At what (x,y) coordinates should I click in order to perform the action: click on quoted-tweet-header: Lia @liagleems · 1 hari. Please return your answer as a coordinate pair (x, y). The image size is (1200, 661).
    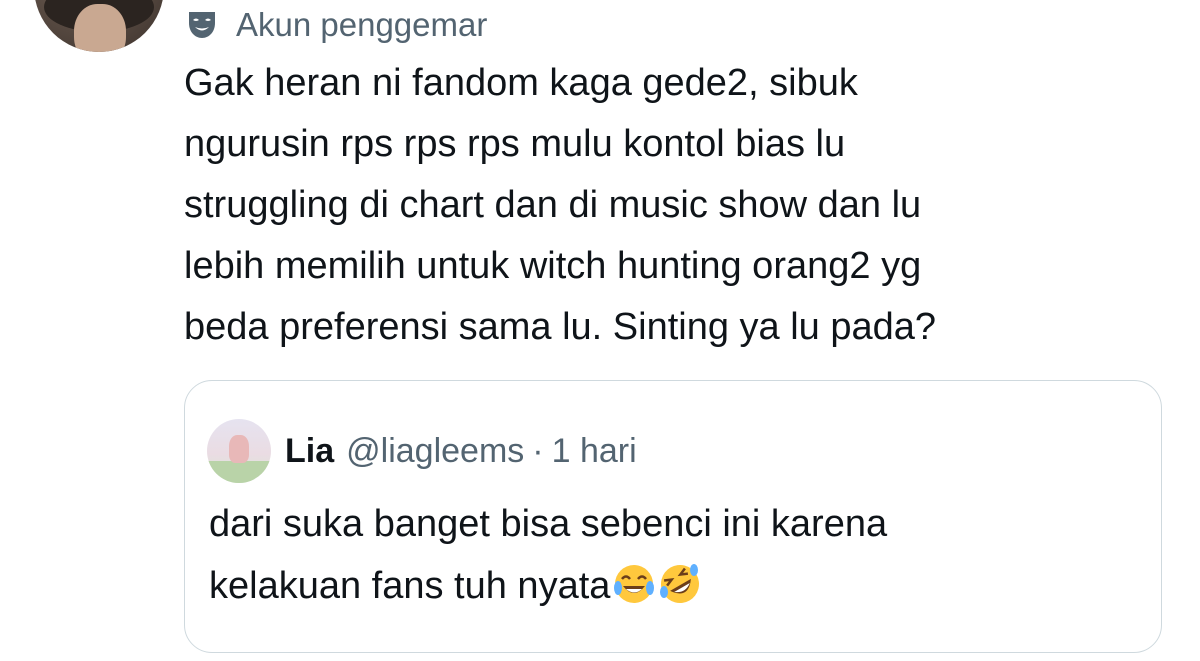
    Looking at the image, I should click on (422, 451).